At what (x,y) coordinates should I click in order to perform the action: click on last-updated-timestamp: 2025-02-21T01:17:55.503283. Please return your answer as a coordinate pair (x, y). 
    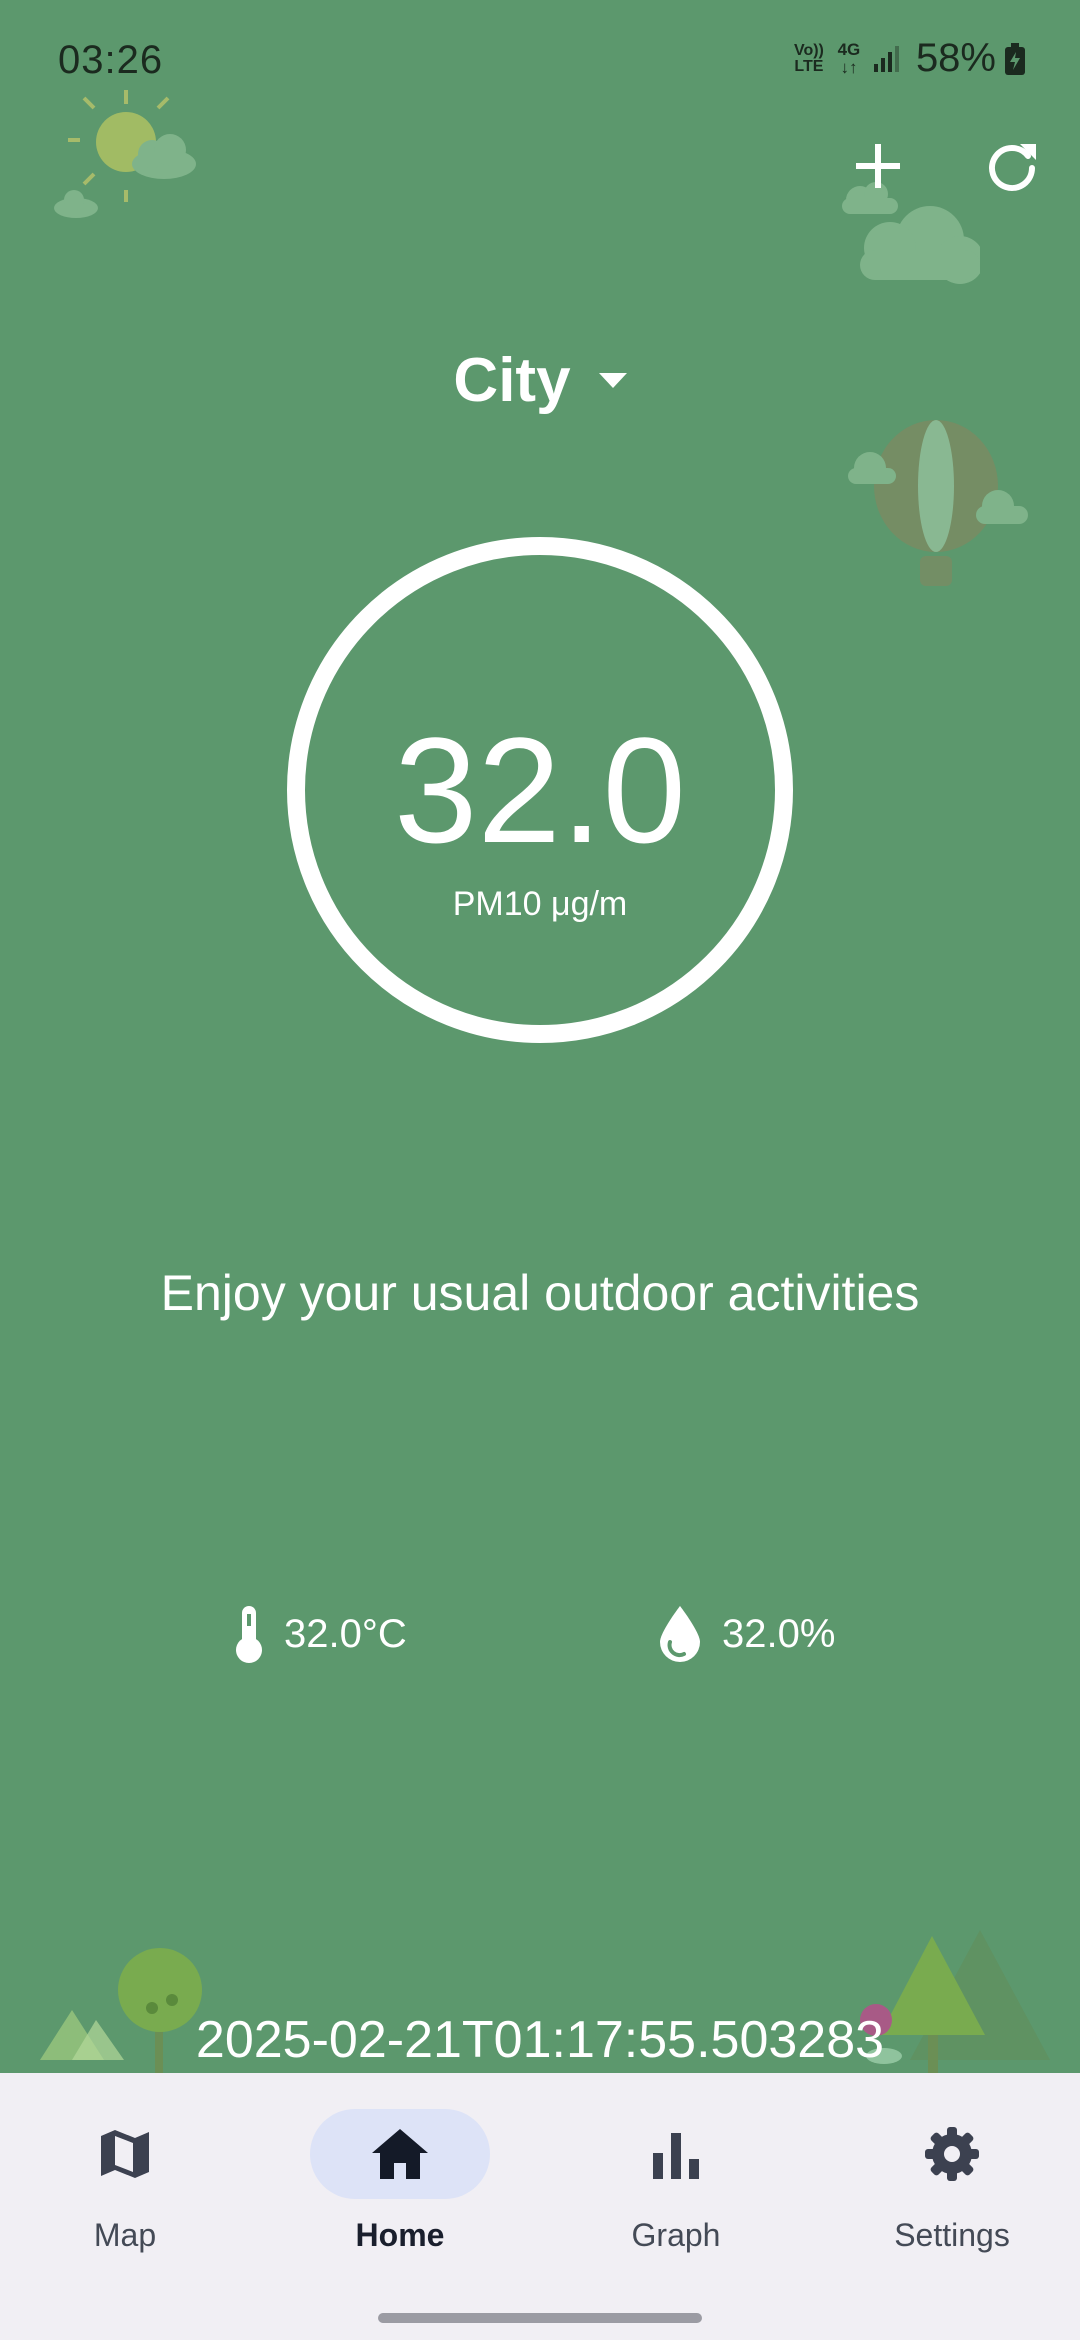
    Looking at the image, I should click on (540, 2040).